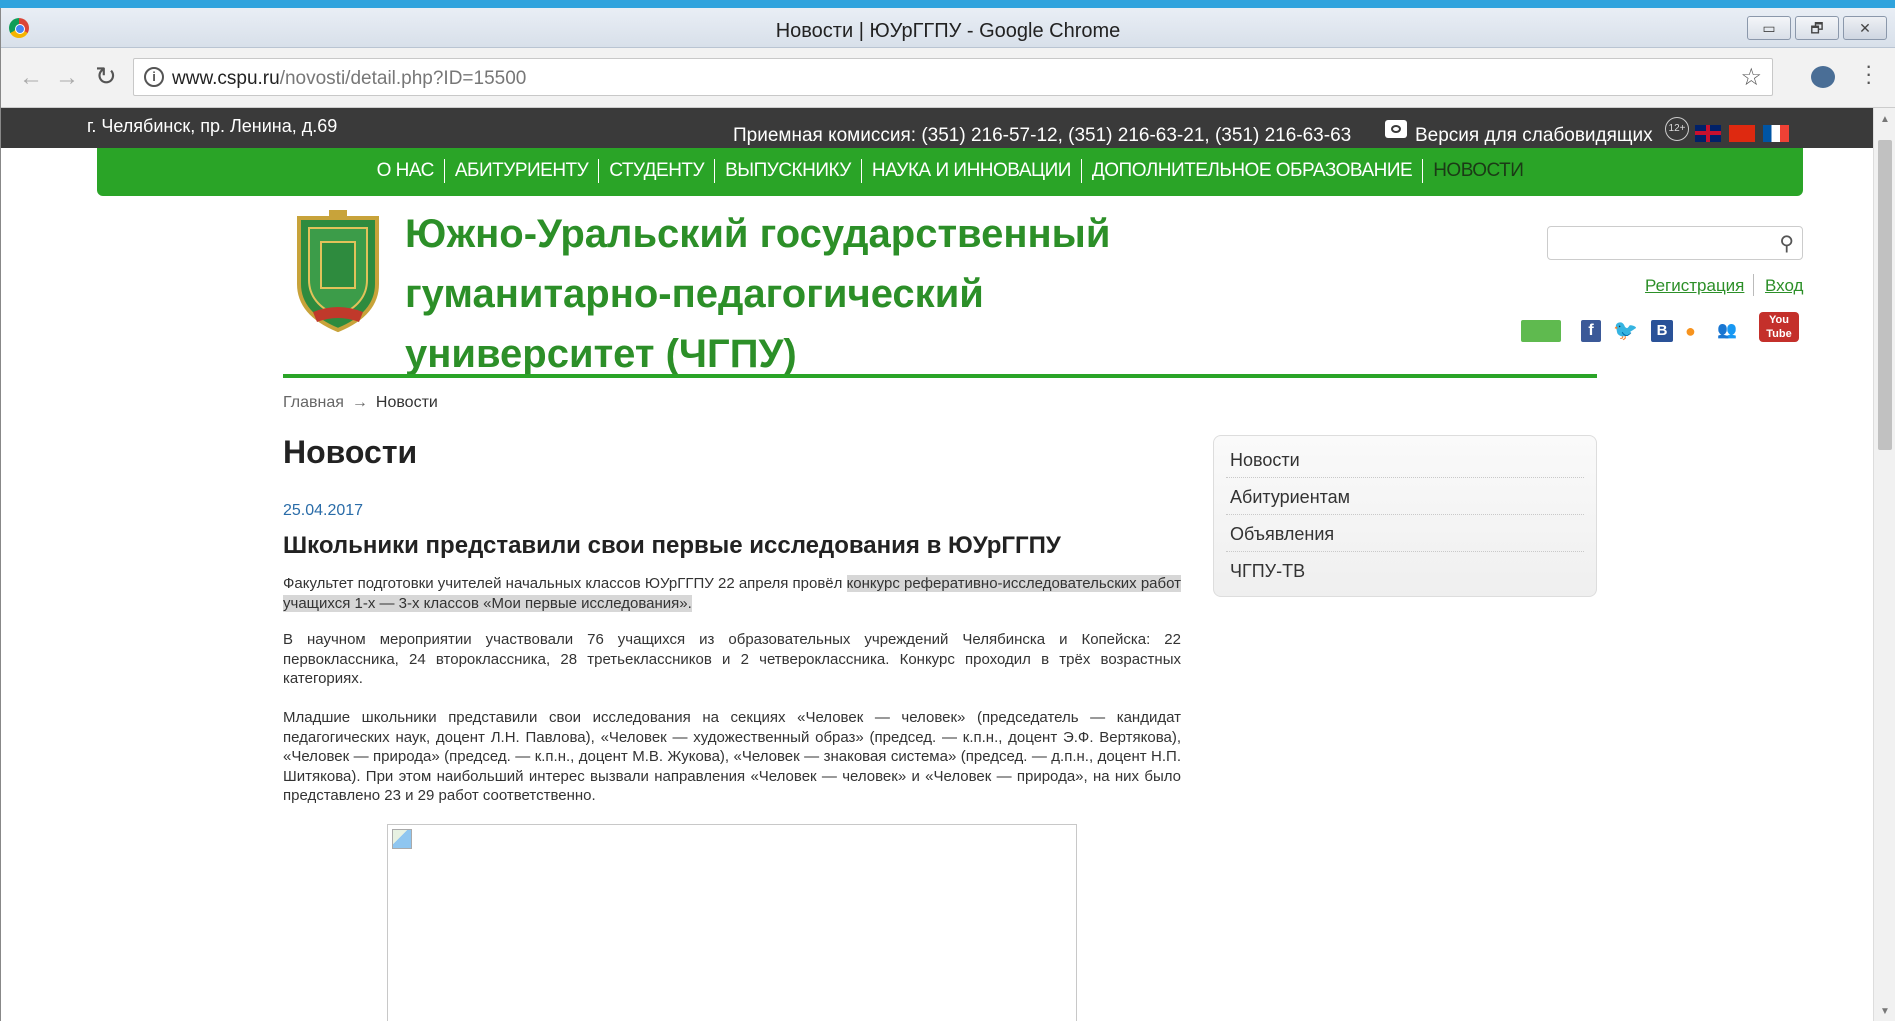  What do you see at coordinates (1751, 77) in the screenshot?
I see `star-icon: ☆` at bounding box center [1751, 77].